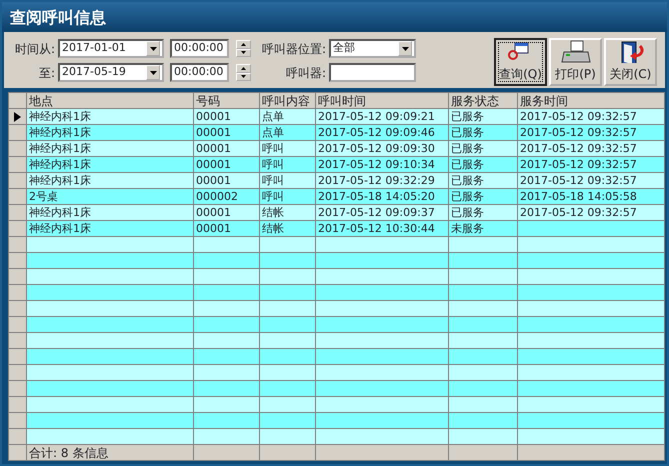 The width and height of the screenshot is (669, 466). Describe the element at coordinates (382, 116) in the screenshot. I see `table-cell: 2017-05-12 09:09:21` at that location.